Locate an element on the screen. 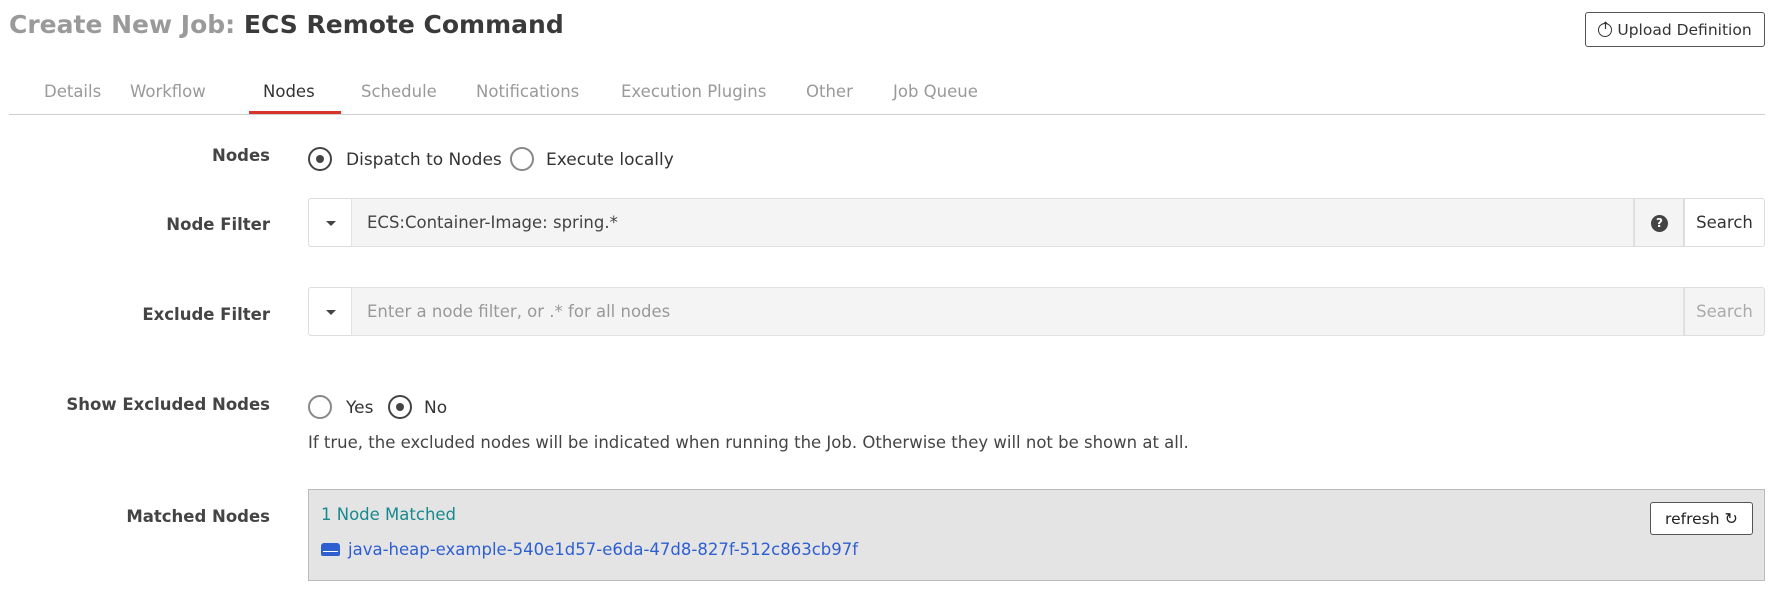 The image size is (1775, 595). question-circle-icon: ? is located at coordinates (1659, 223).